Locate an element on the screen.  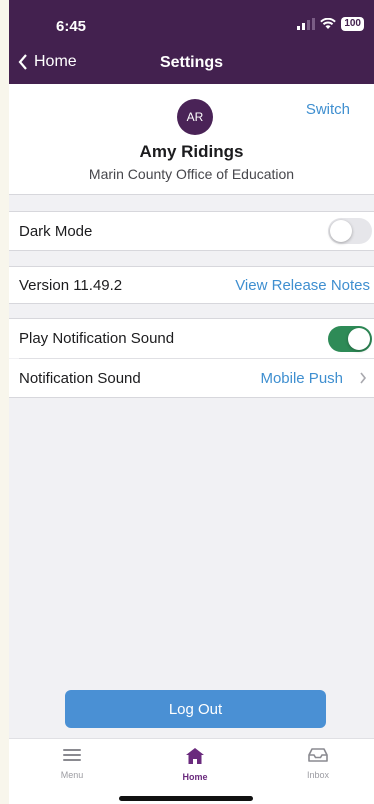
inbox-icon is located at coordinates (318, 755).